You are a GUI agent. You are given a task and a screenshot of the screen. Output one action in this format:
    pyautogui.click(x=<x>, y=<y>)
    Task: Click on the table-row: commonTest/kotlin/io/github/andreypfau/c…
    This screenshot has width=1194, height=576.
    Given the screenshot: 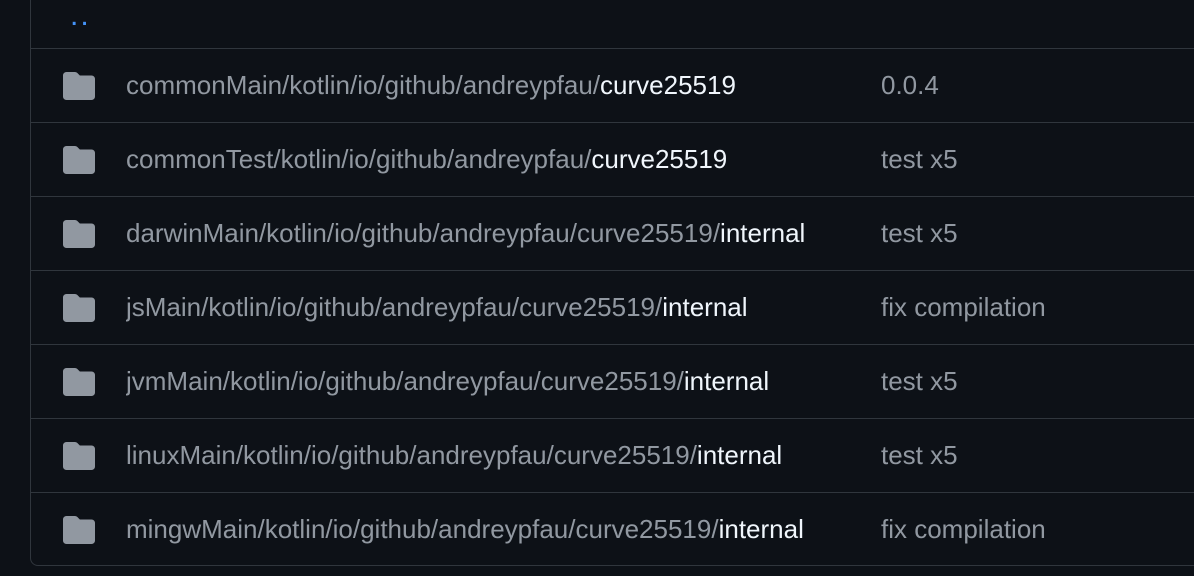 What is the action you would take?
    pyautogui.click(x=612, y=160)
    